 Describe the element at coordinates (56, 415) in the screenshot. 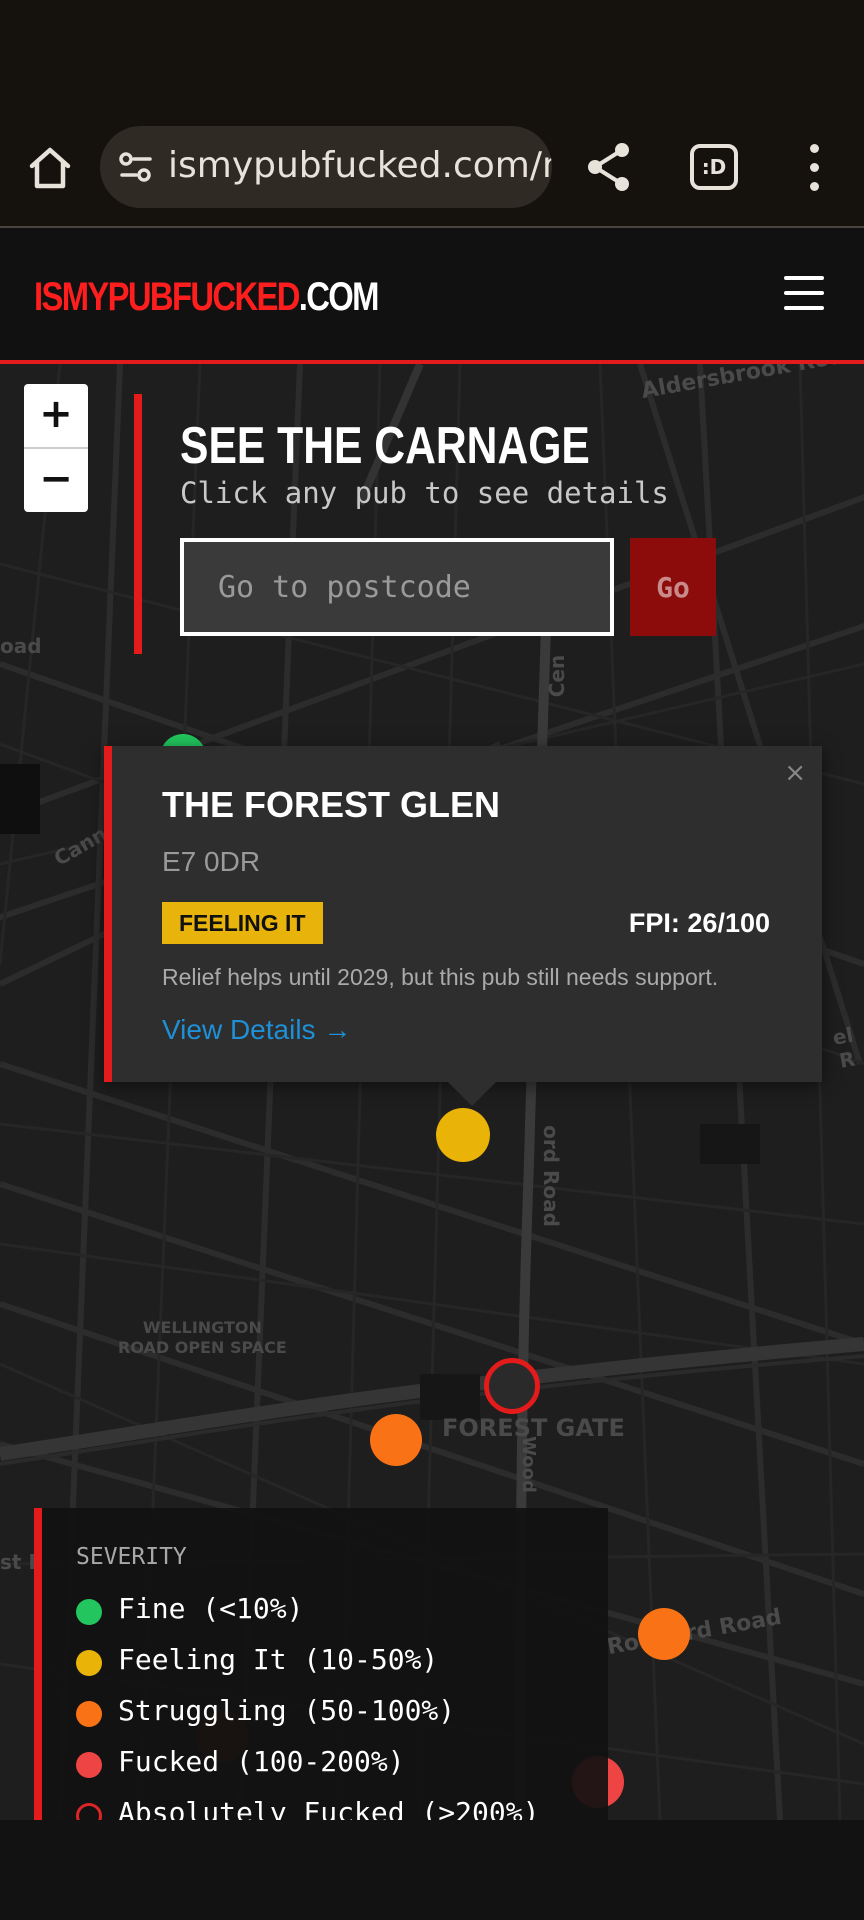

I see `zoom-in-button: +` at that location.